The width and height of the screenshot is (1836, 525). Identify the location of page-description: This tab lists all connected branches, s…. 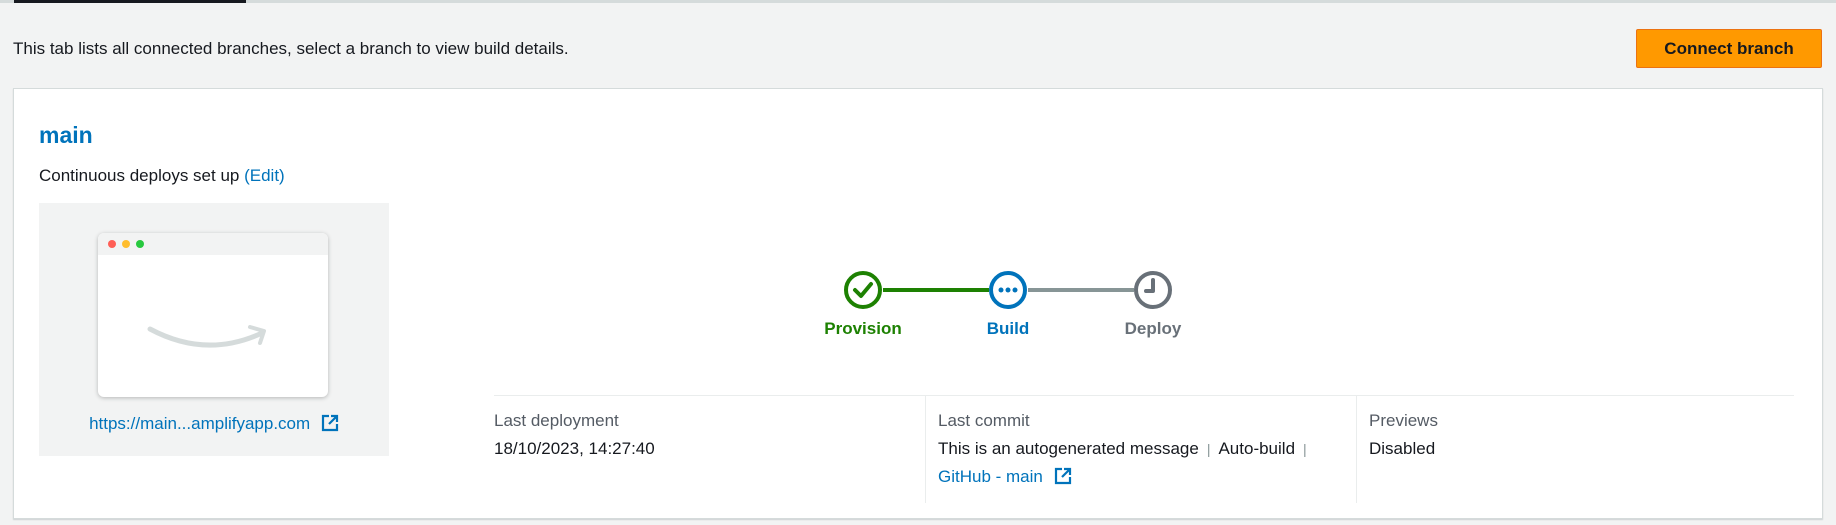
(291, 48).